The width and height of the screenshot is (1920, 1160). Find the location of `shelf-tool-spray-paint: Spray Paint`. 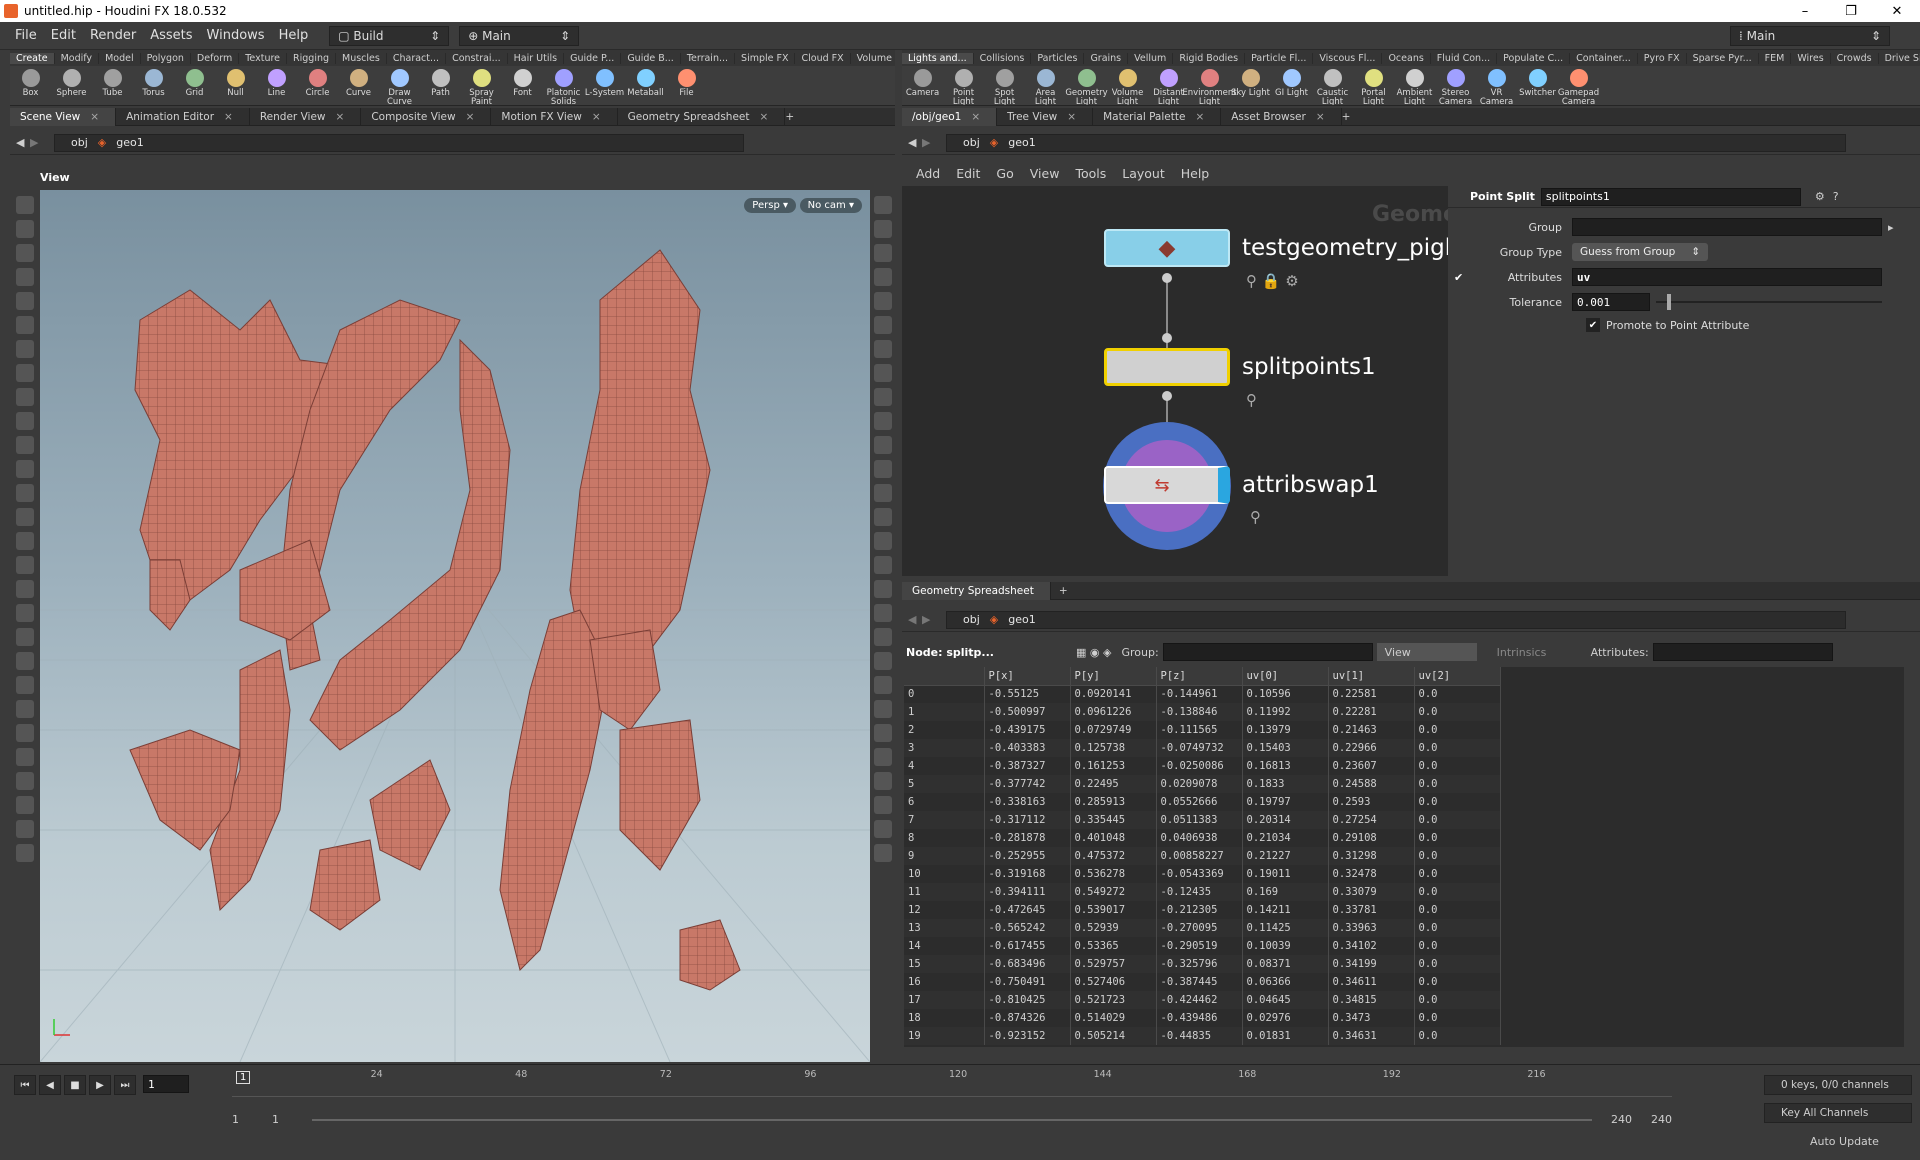

shelf-tool-spray-paint: Spray Paint is located at coordinates (481, 85).